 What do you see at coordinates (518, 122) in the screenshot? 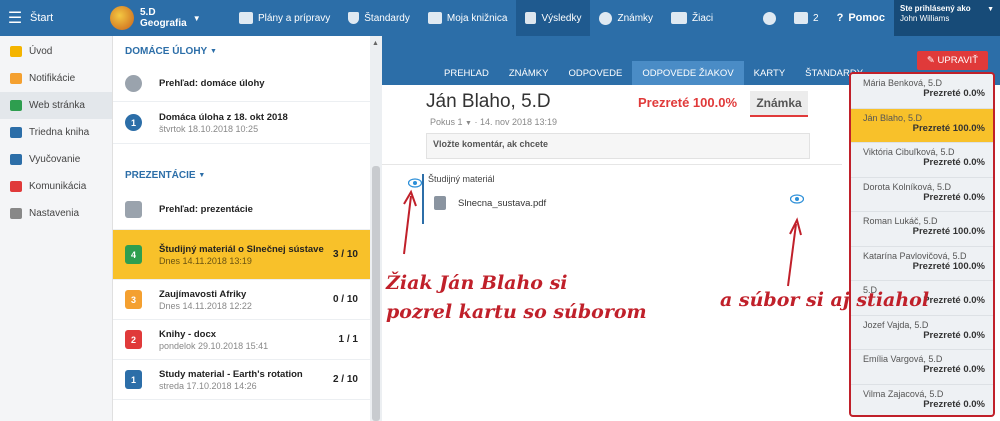
I see `attempt-date: 14. nov 2018 13:19` at bounding box center [518, 122].